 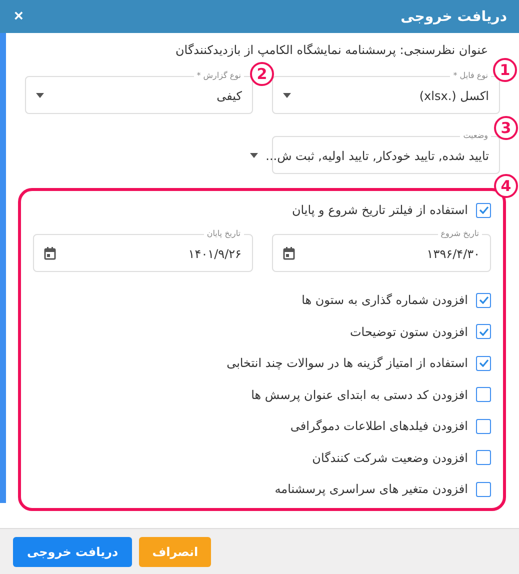 I want to click on checkbox-option: افزودن فیلدهای اطلاعات دموگرافی, so click(x=262, y=426).